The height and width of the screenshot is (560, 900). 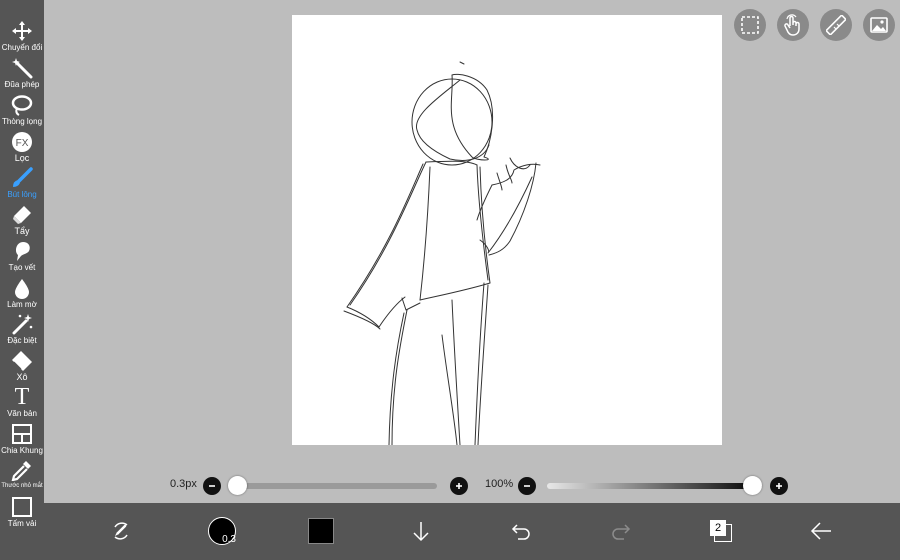 I want to click on brush-size-increase-button, so click(x=459, y=486).